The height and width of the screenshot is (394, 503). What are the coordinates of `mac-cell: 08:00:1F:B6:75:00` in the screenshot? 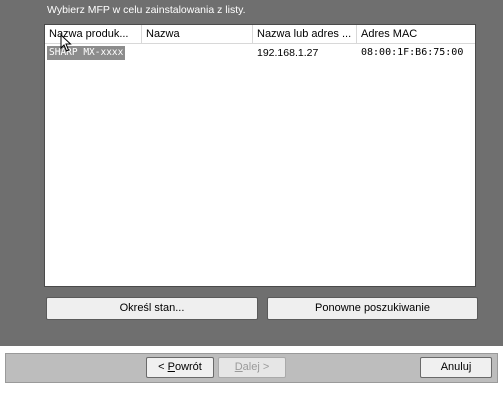 It's located at (412, 52).